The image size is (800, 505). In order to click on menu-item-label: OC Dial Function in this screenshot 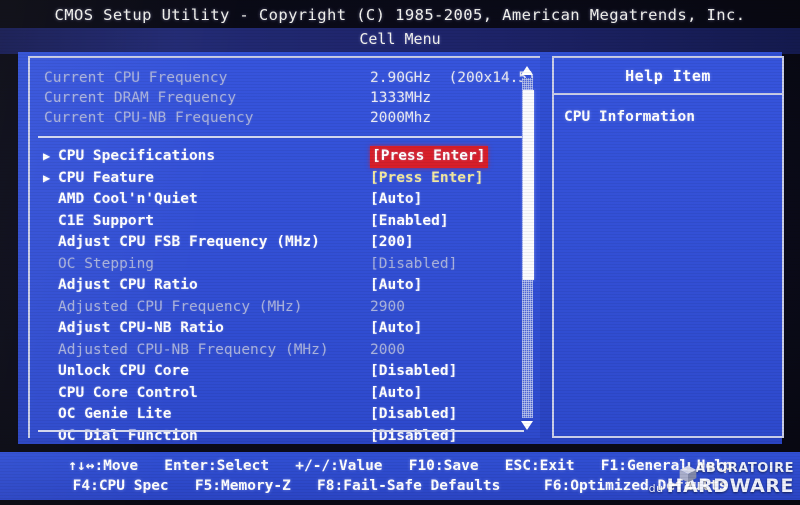, I will do `click(128, 435)`.